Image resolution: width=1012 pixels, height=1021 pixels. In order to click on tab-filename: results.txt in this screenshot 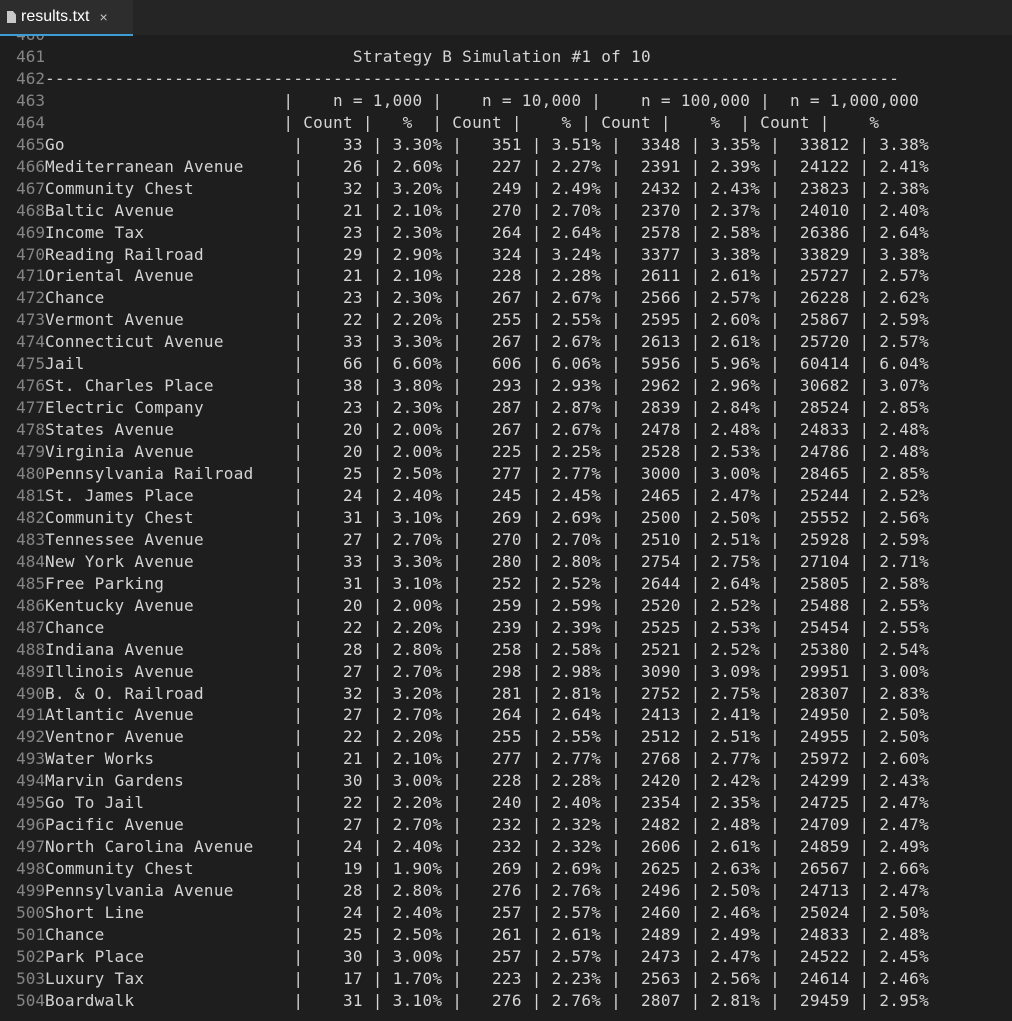, I will do `click(55, 16)`.